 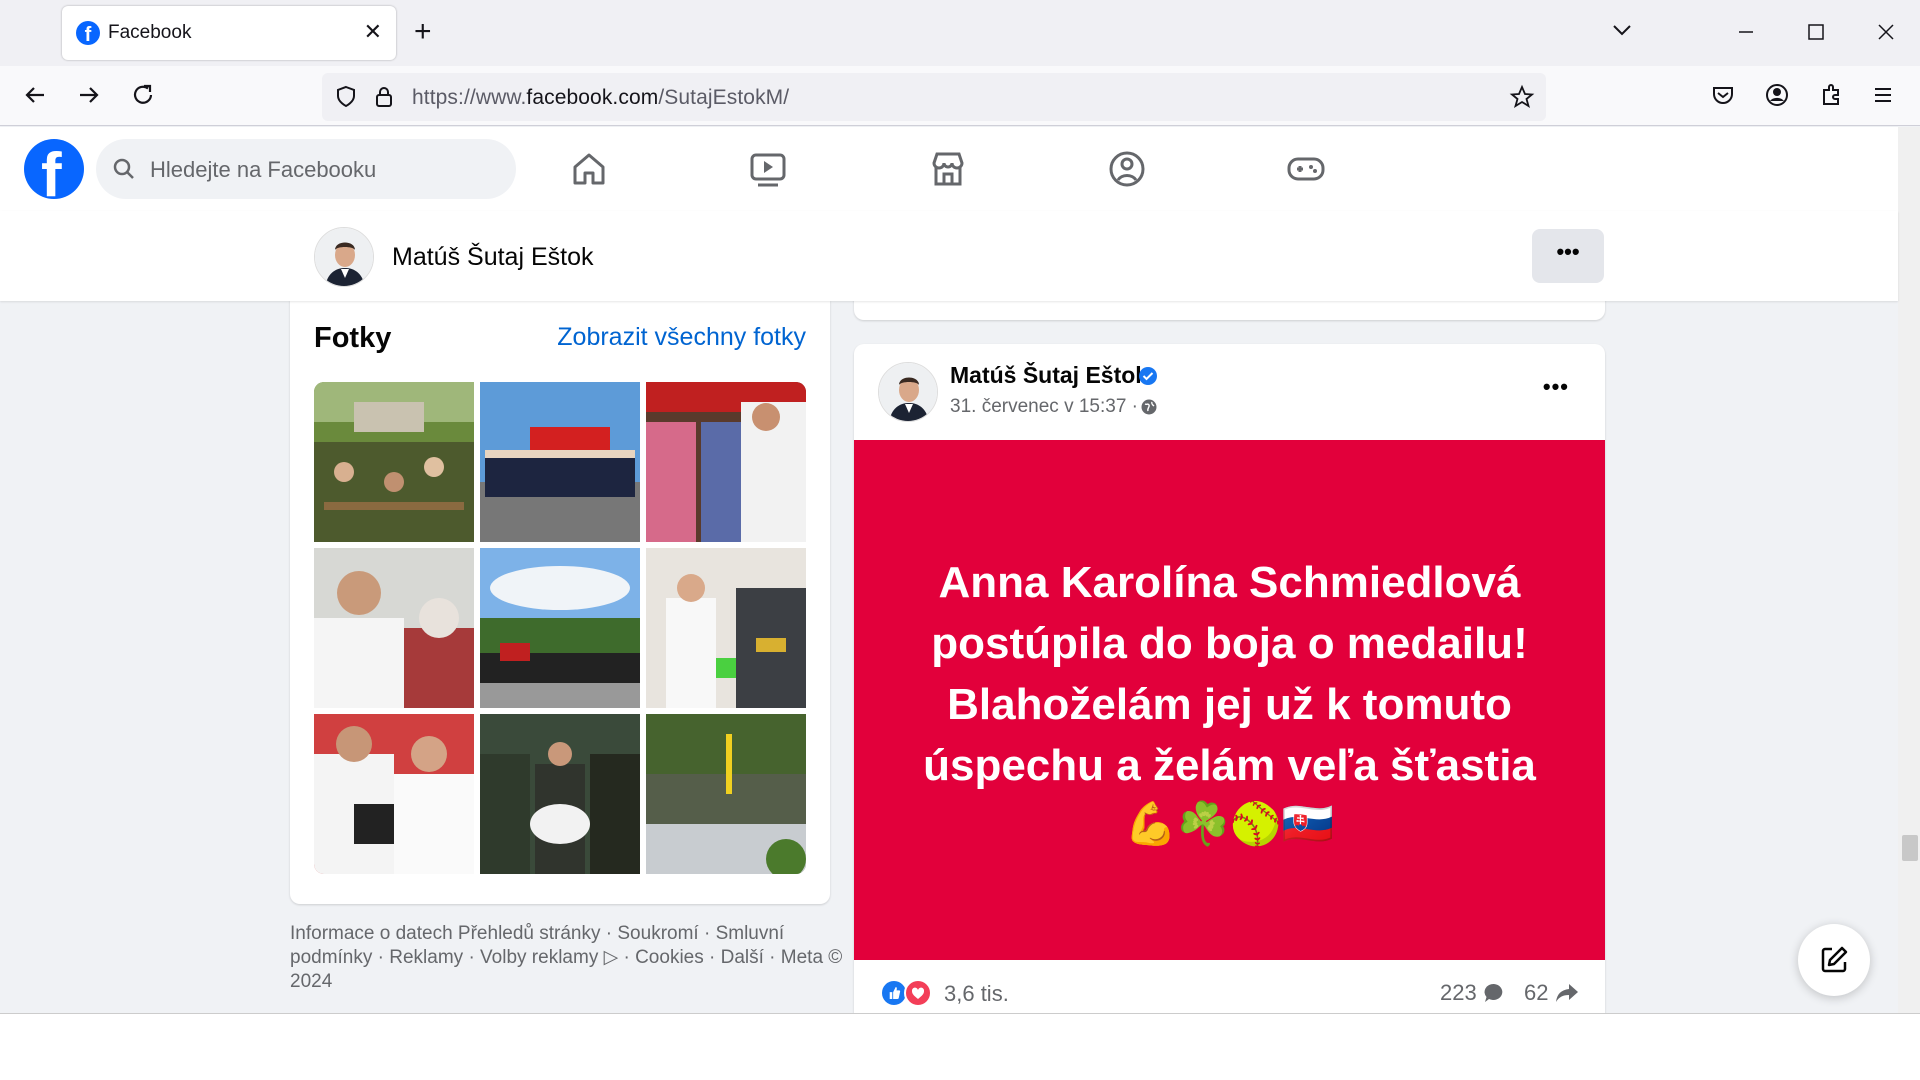 What do you see at coordinates (1536, 992) in the screenshot?
I see `share-count-value: 62` at bounding box center [1536, 992].